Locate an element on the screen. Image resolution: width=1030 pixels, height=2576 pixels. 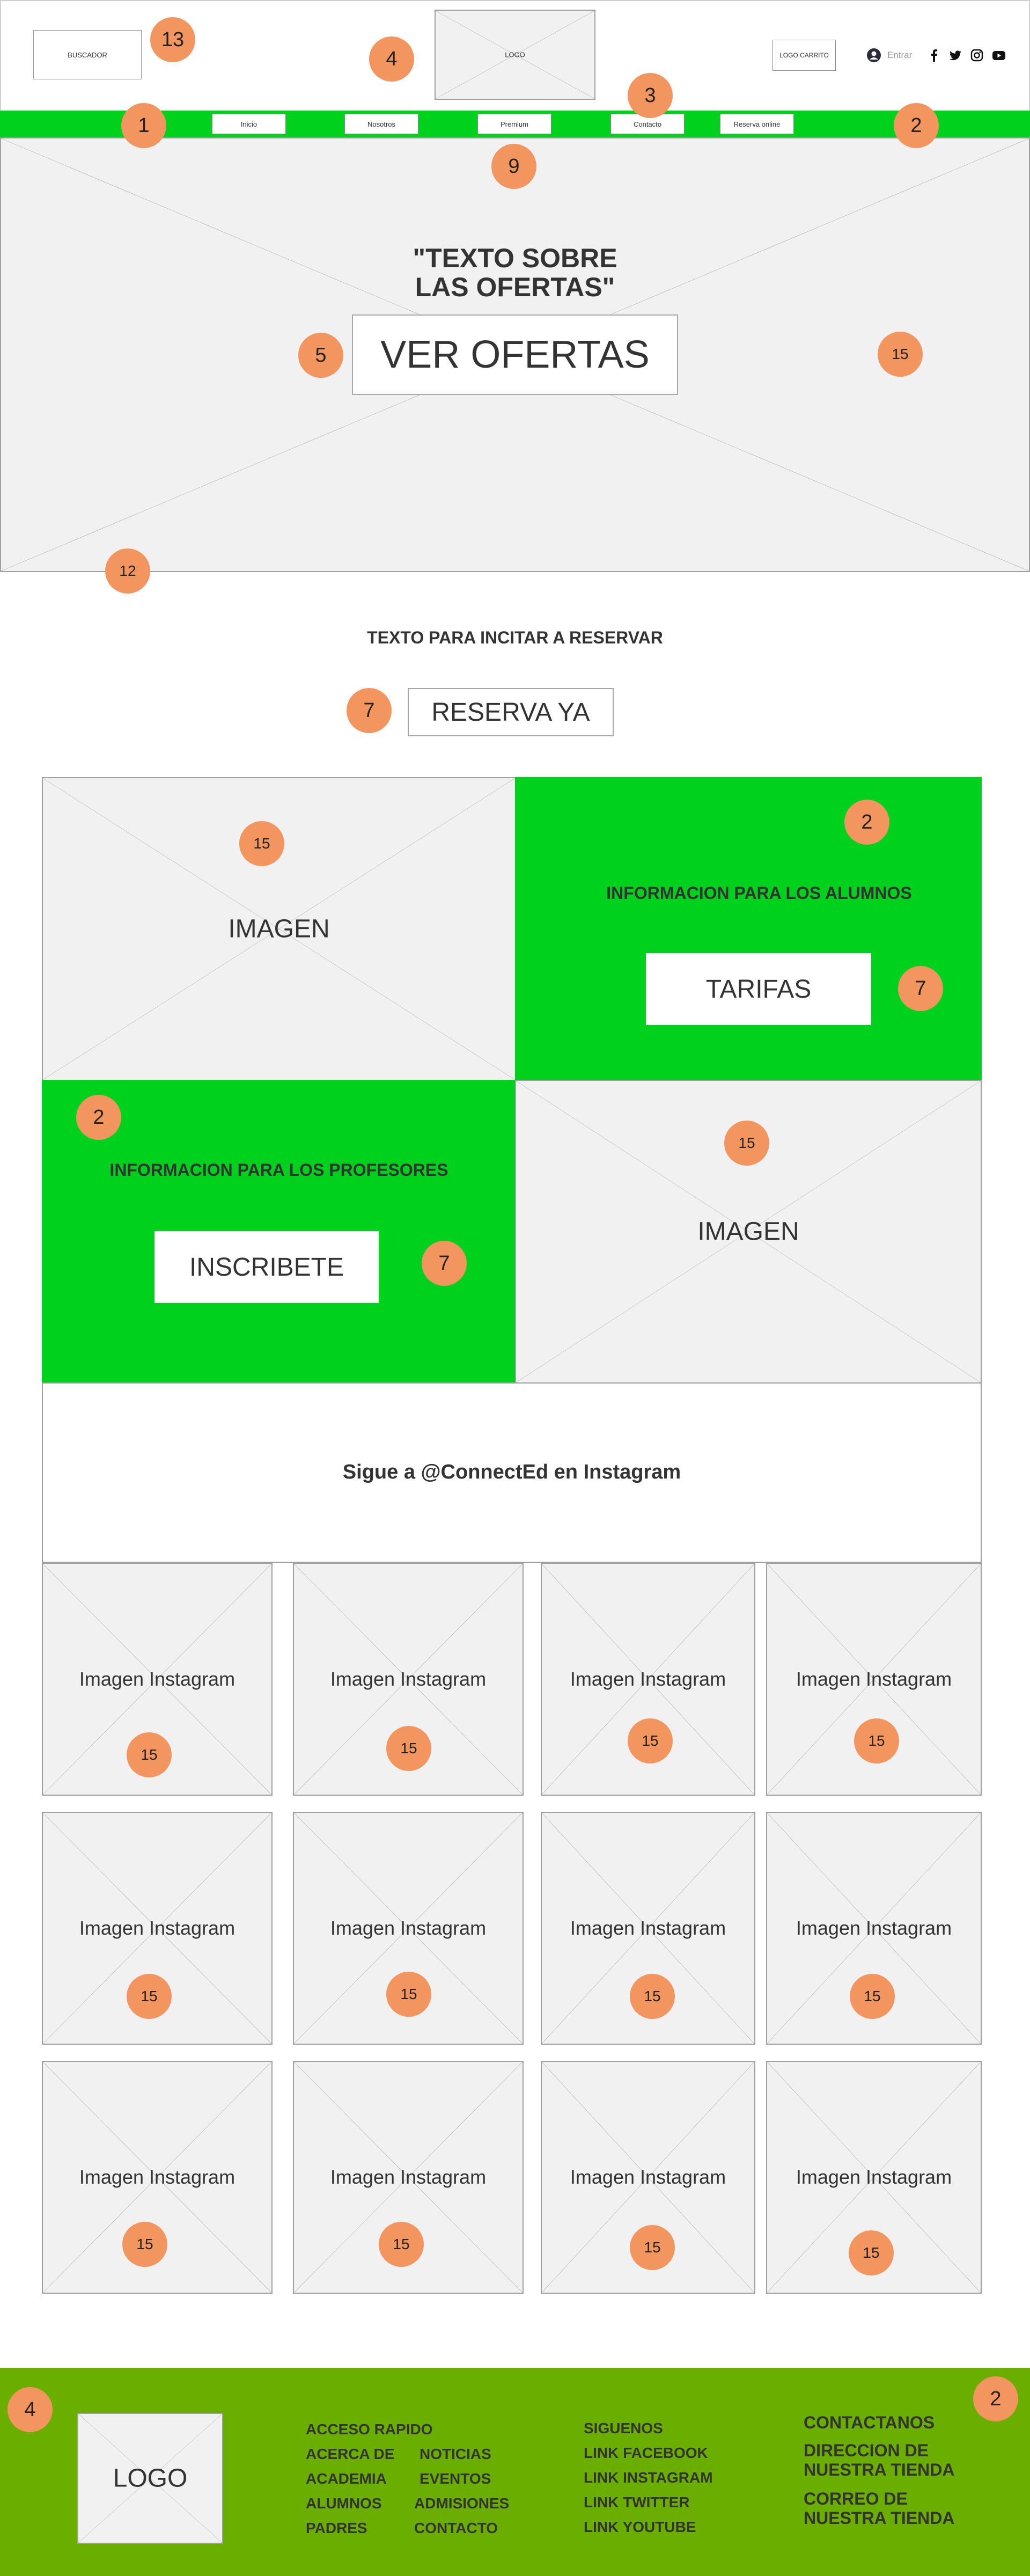
footer-quick-right: NOTICIAS EVENTOS ADMISIONES CONTACTO is located at coordinates (462, 2491).